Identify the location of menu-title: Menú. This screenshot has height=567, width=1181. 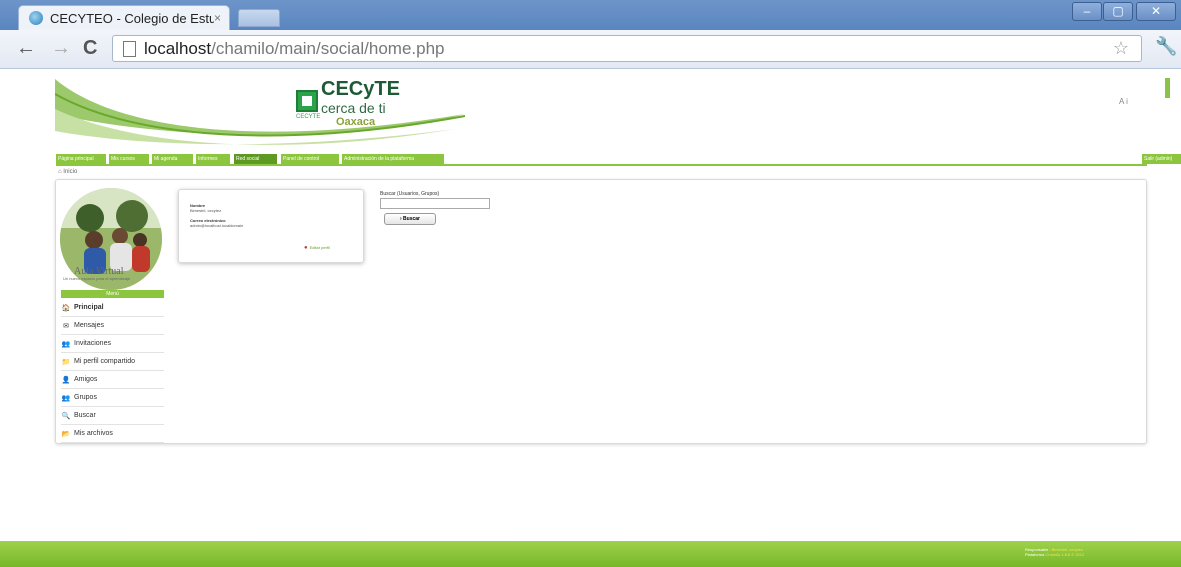
(112, 294).